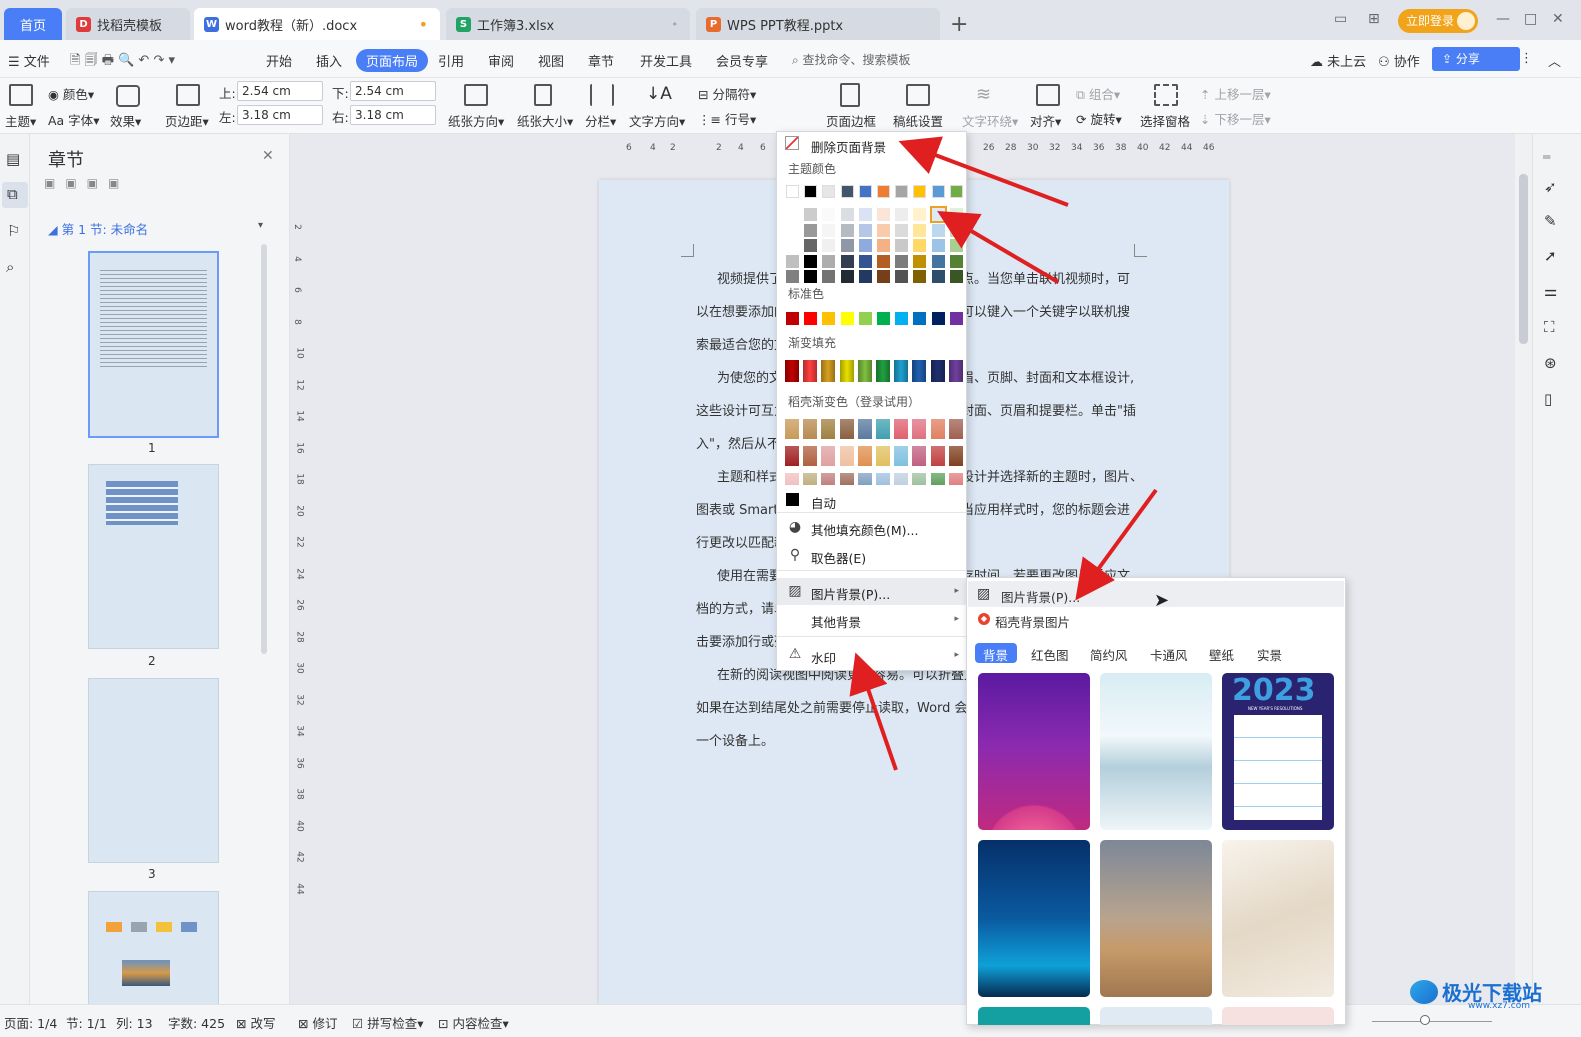  What do you see at coordinates (1034, 1016) in the screenshot?
I see `bg-thumb-teal` at bounding box center [1034, 1016].